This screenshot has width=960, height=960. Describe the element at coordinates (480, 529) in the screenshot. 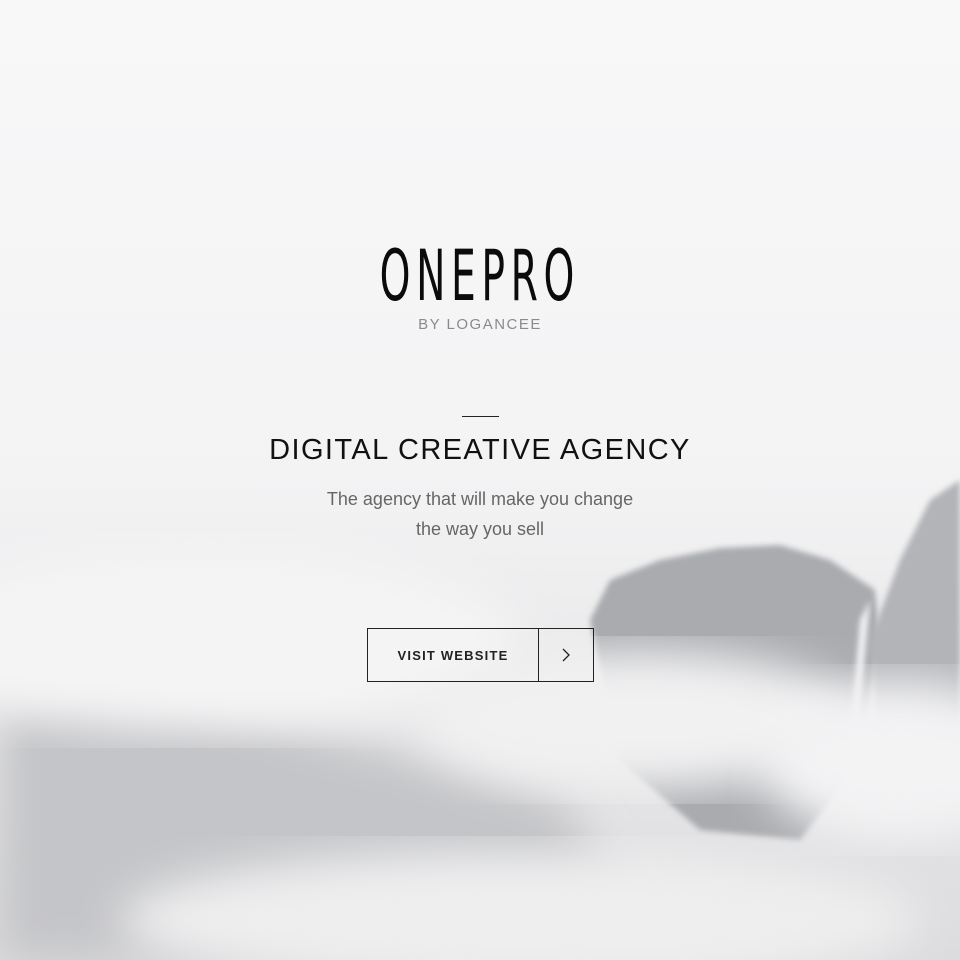

I see `subtitle-line-2: the way you sell` at that location.